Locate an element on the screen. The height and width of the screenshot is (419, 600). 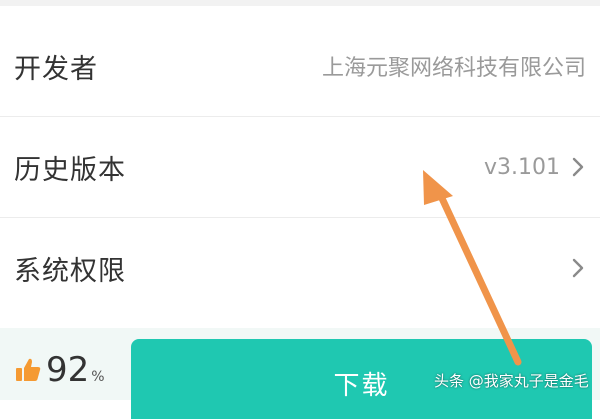
watermark: 头条 @我家丸子是金毛 is located at coordinates (511, 381).